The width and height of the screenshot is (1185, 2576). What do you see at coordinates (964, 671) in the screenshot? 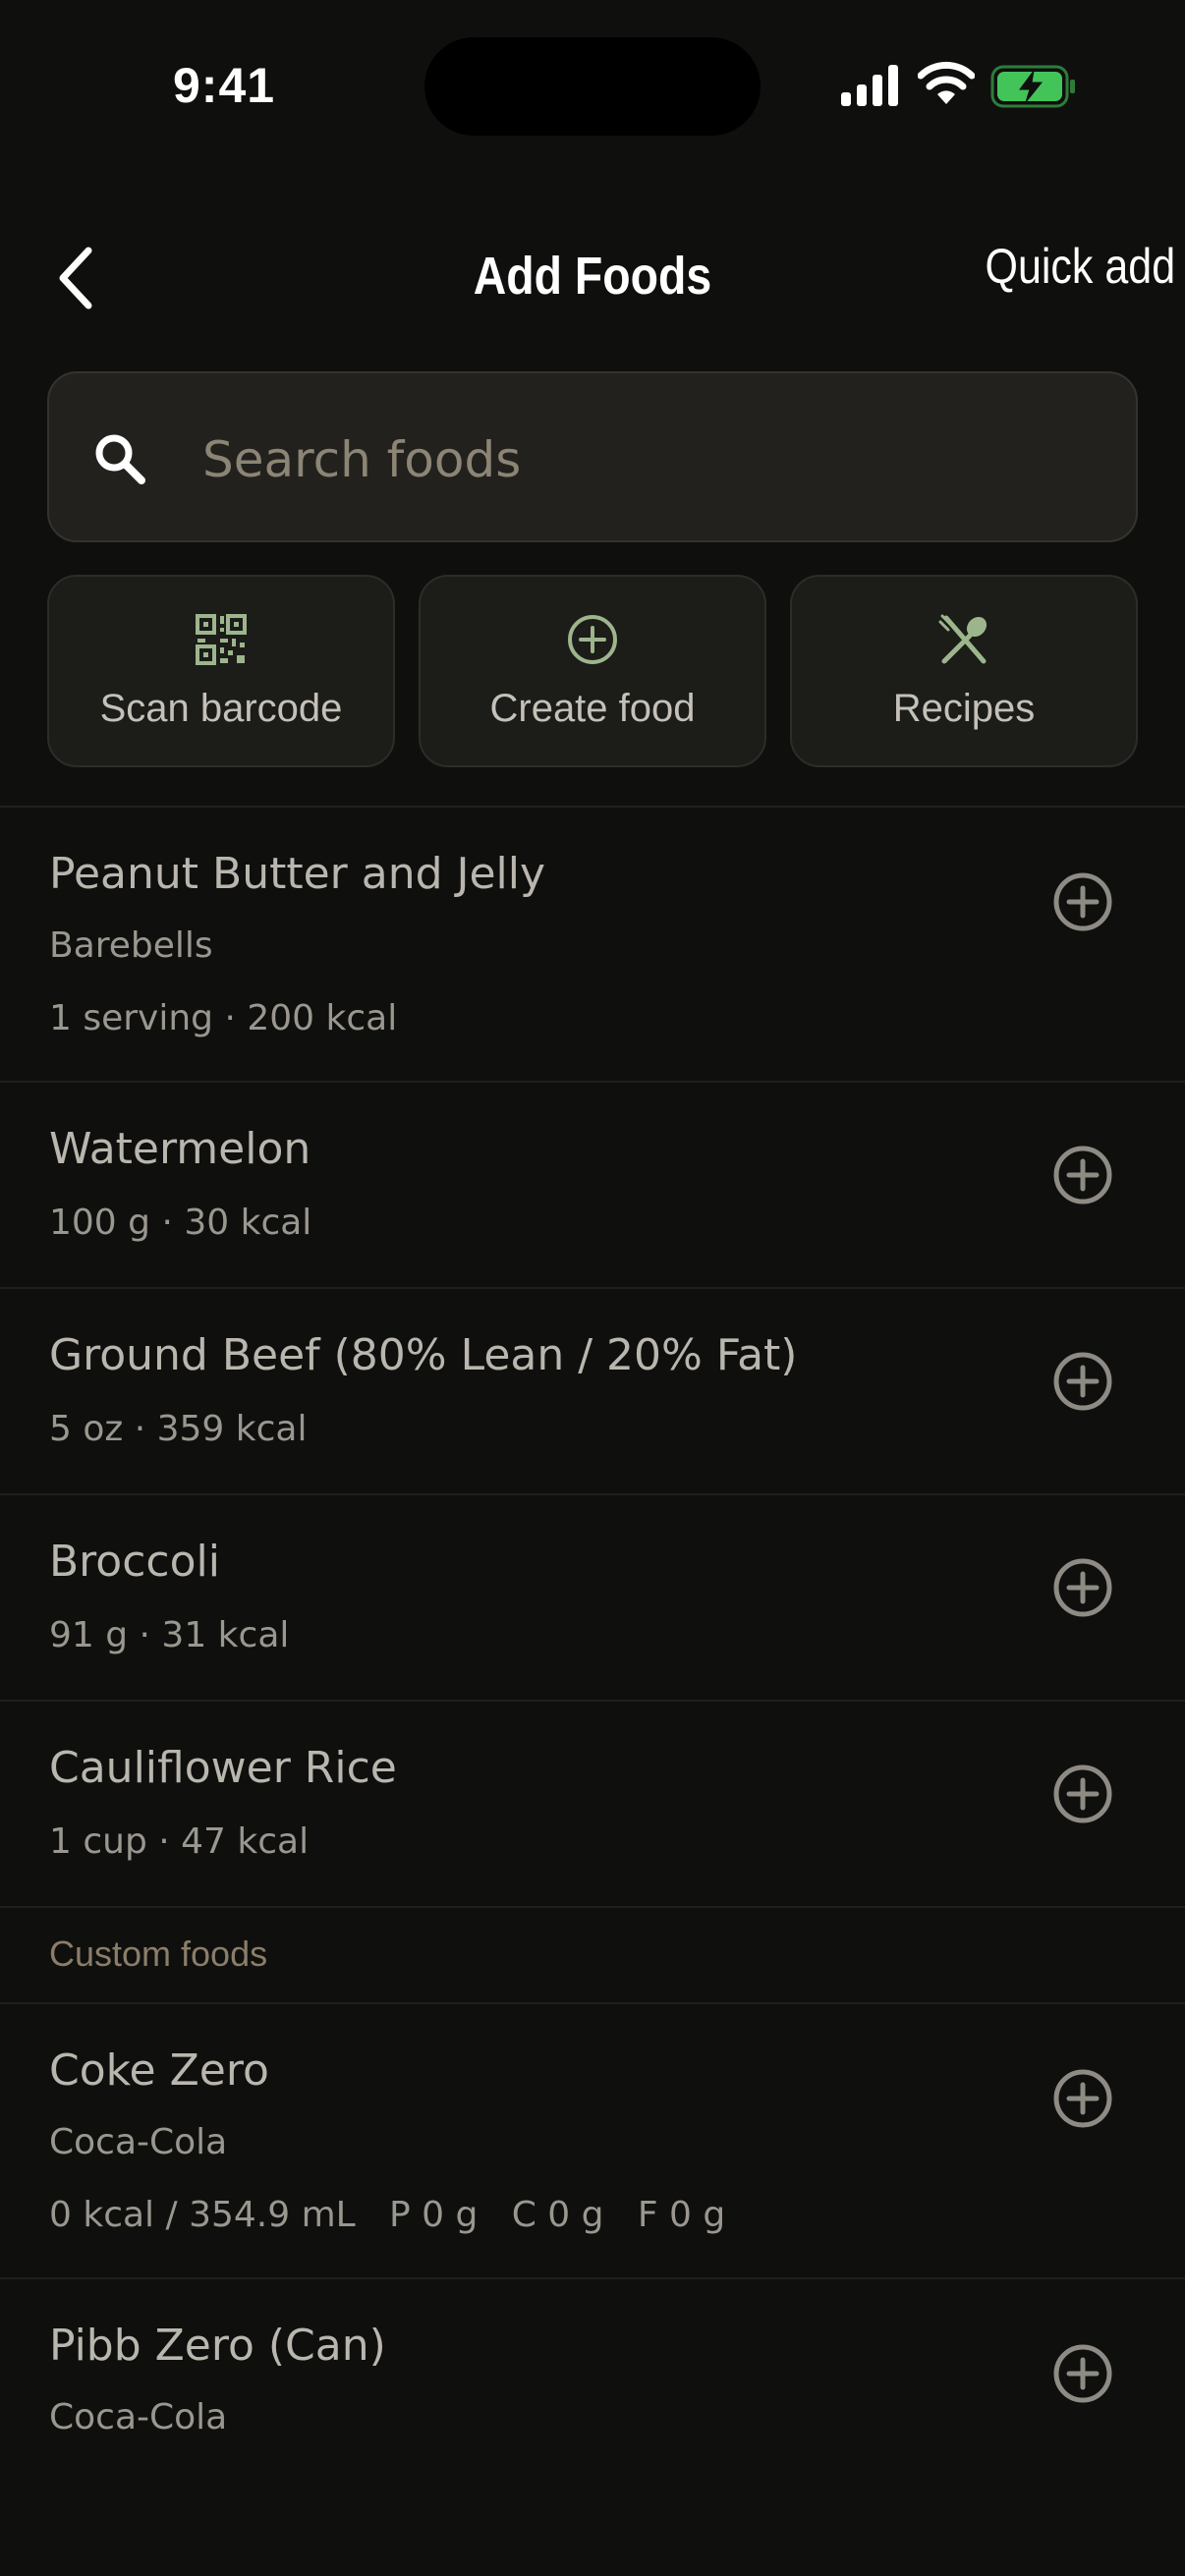
I see `recipes-button: Recipes` at bounding box center [964, 671].